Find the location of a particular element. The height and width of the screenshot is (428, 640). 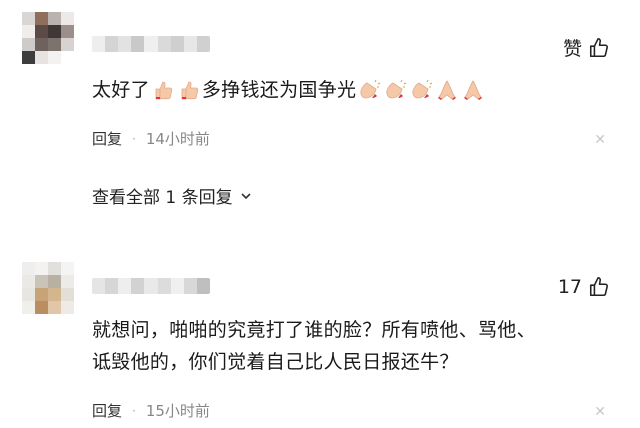

comment-meta: 回复 · 15小时前 is located at coordinates (151, 410).